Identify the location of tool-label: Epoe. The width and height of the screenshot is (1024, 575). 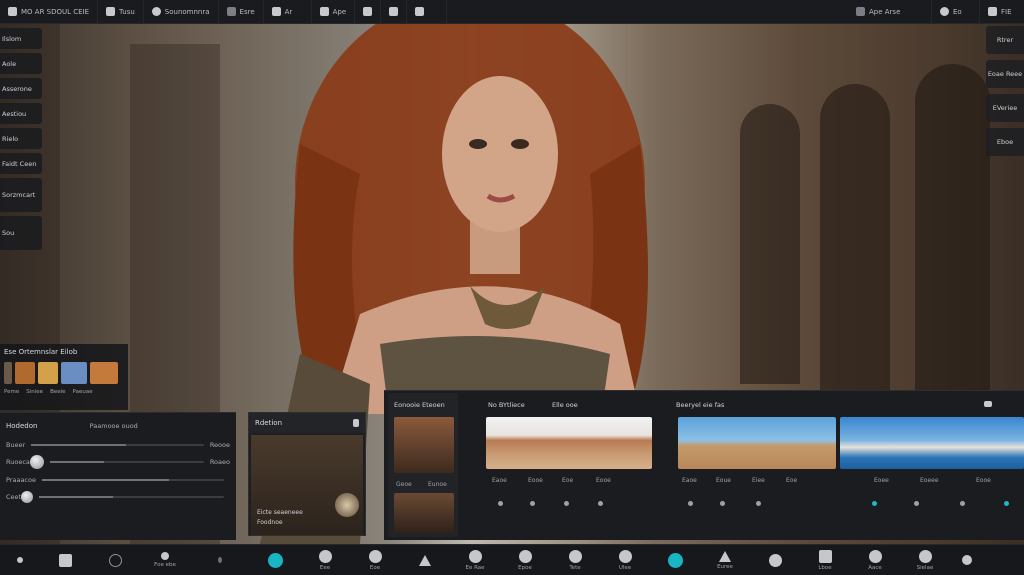
(525, 567).